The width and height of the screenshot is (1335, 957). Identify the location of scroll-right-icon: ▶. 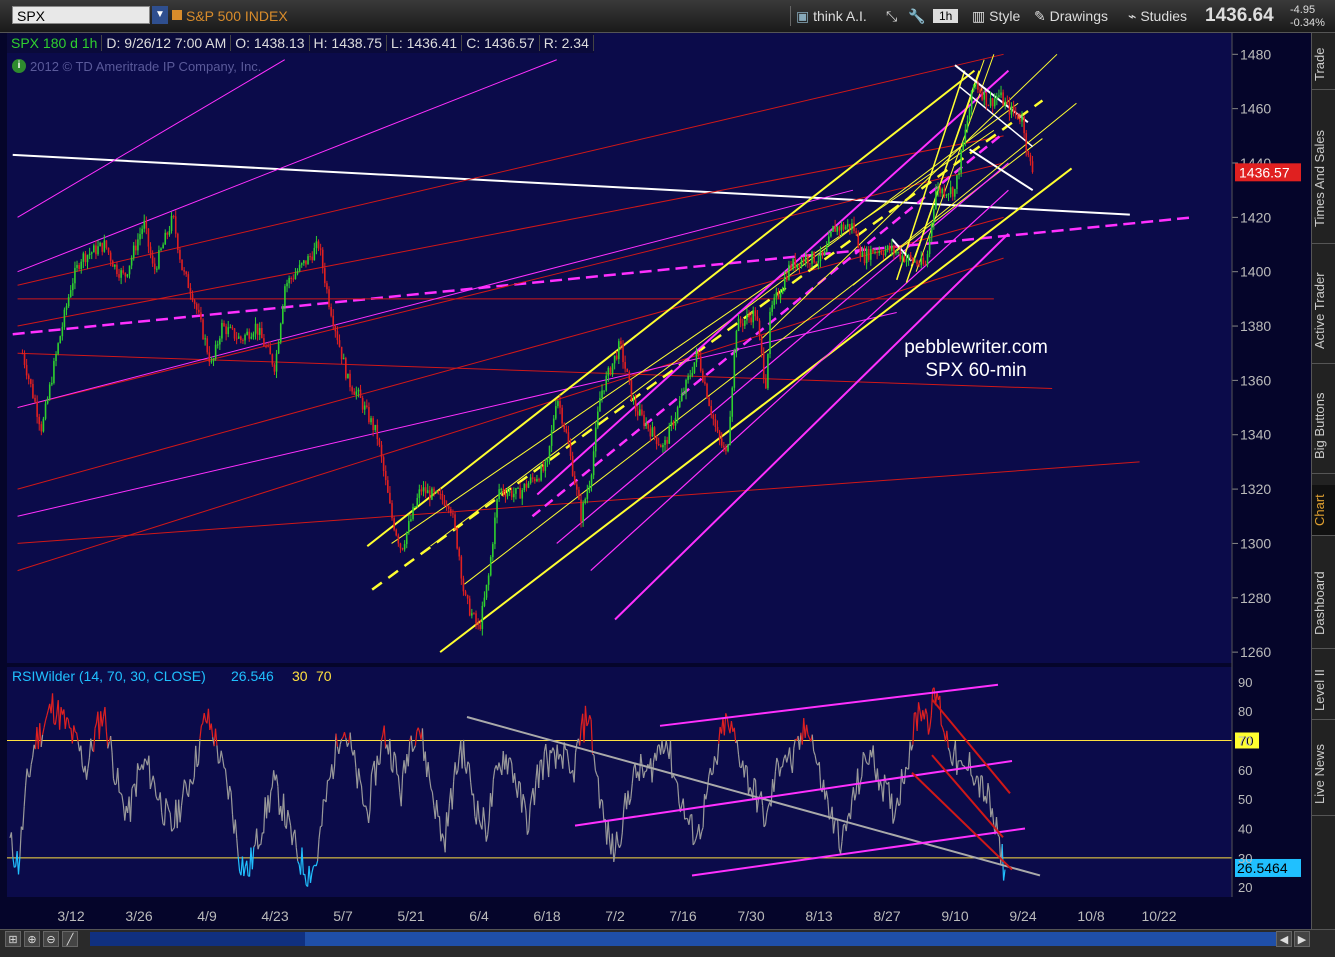
(1302, 939).